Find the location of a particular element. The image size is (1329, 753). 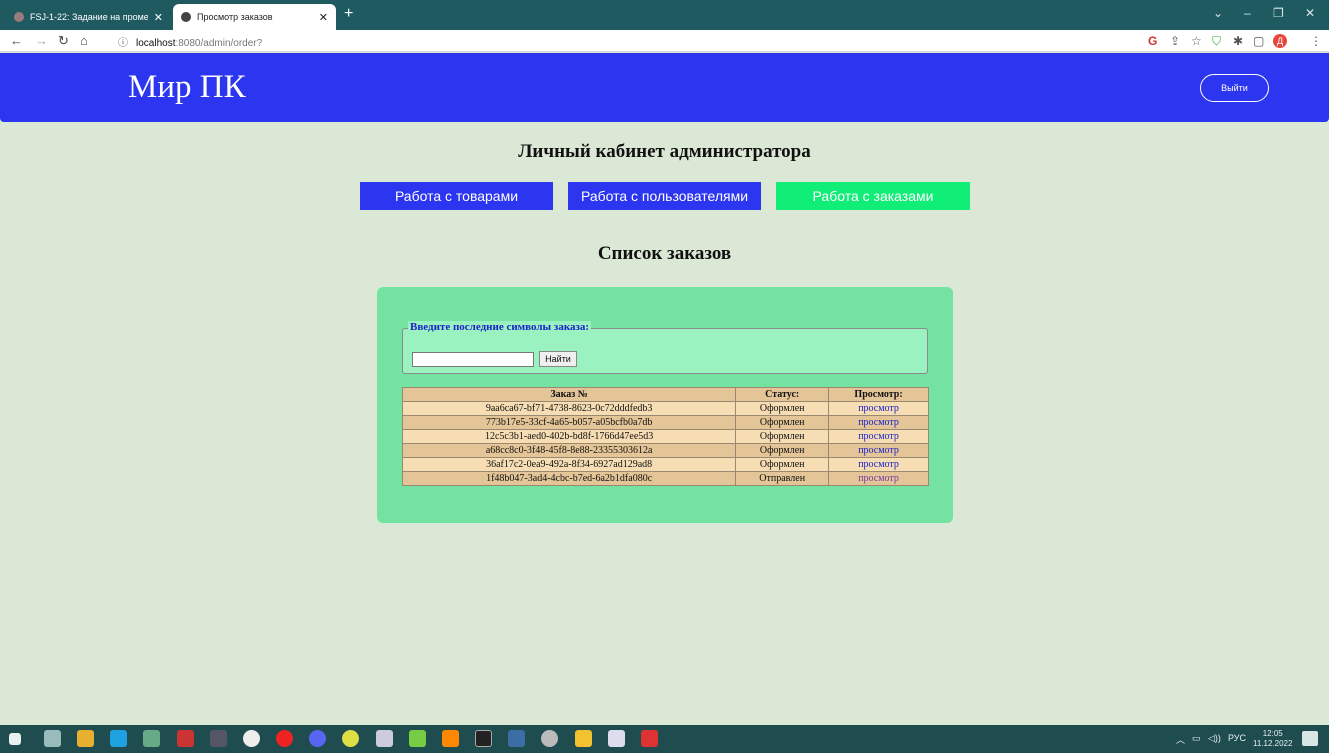

tab-orders: Работа с заказами is located at coordinates (873, 196).